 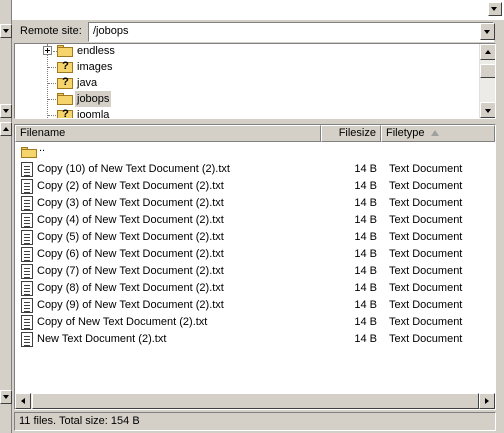 What do you see at coordinates (133, 169) in the screenshot?
I see `file-name: Copy (10) of New Text Document (2).txt` at bounding box center [133, 169].